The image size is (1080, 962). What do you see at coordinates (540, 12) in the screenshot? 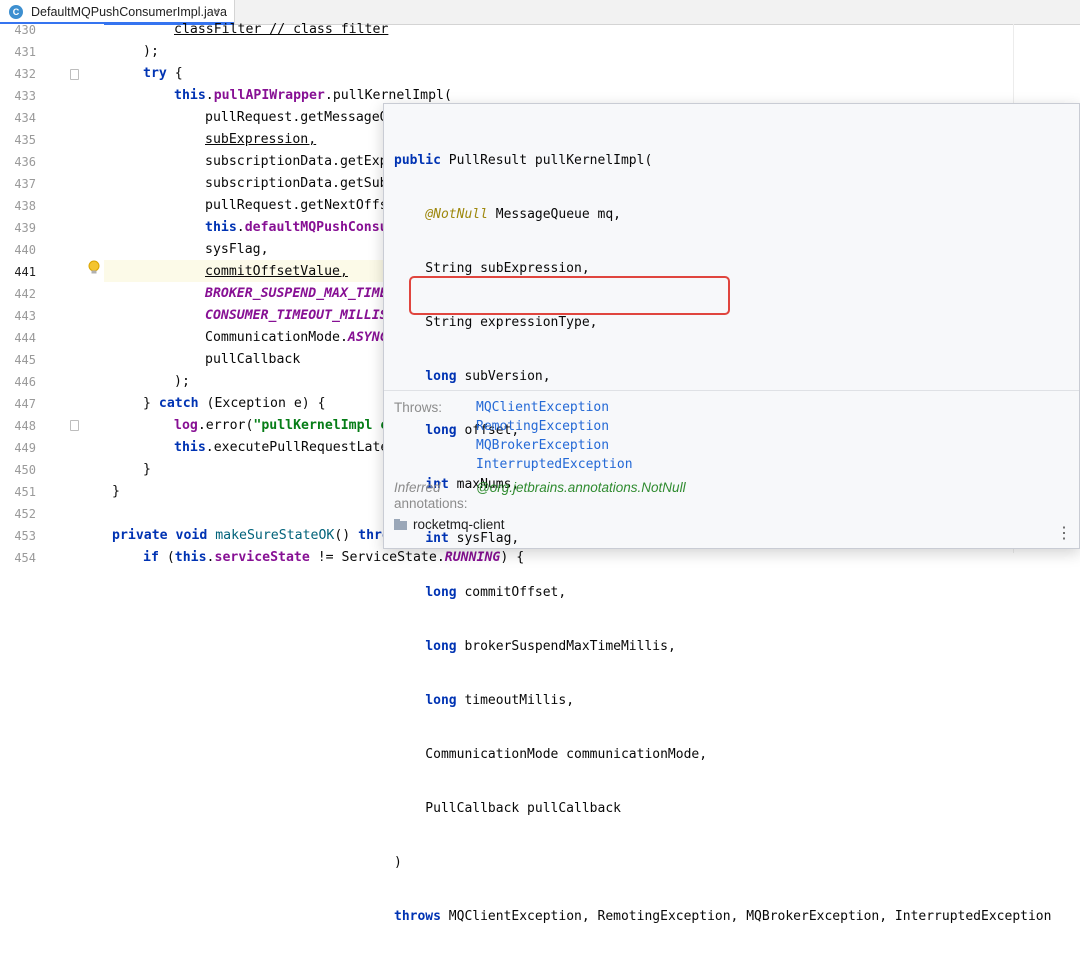
I see `editor-tab-bar: C DefaultMQPushConsumerImpl.java ×` at bounding box center [540, 12].